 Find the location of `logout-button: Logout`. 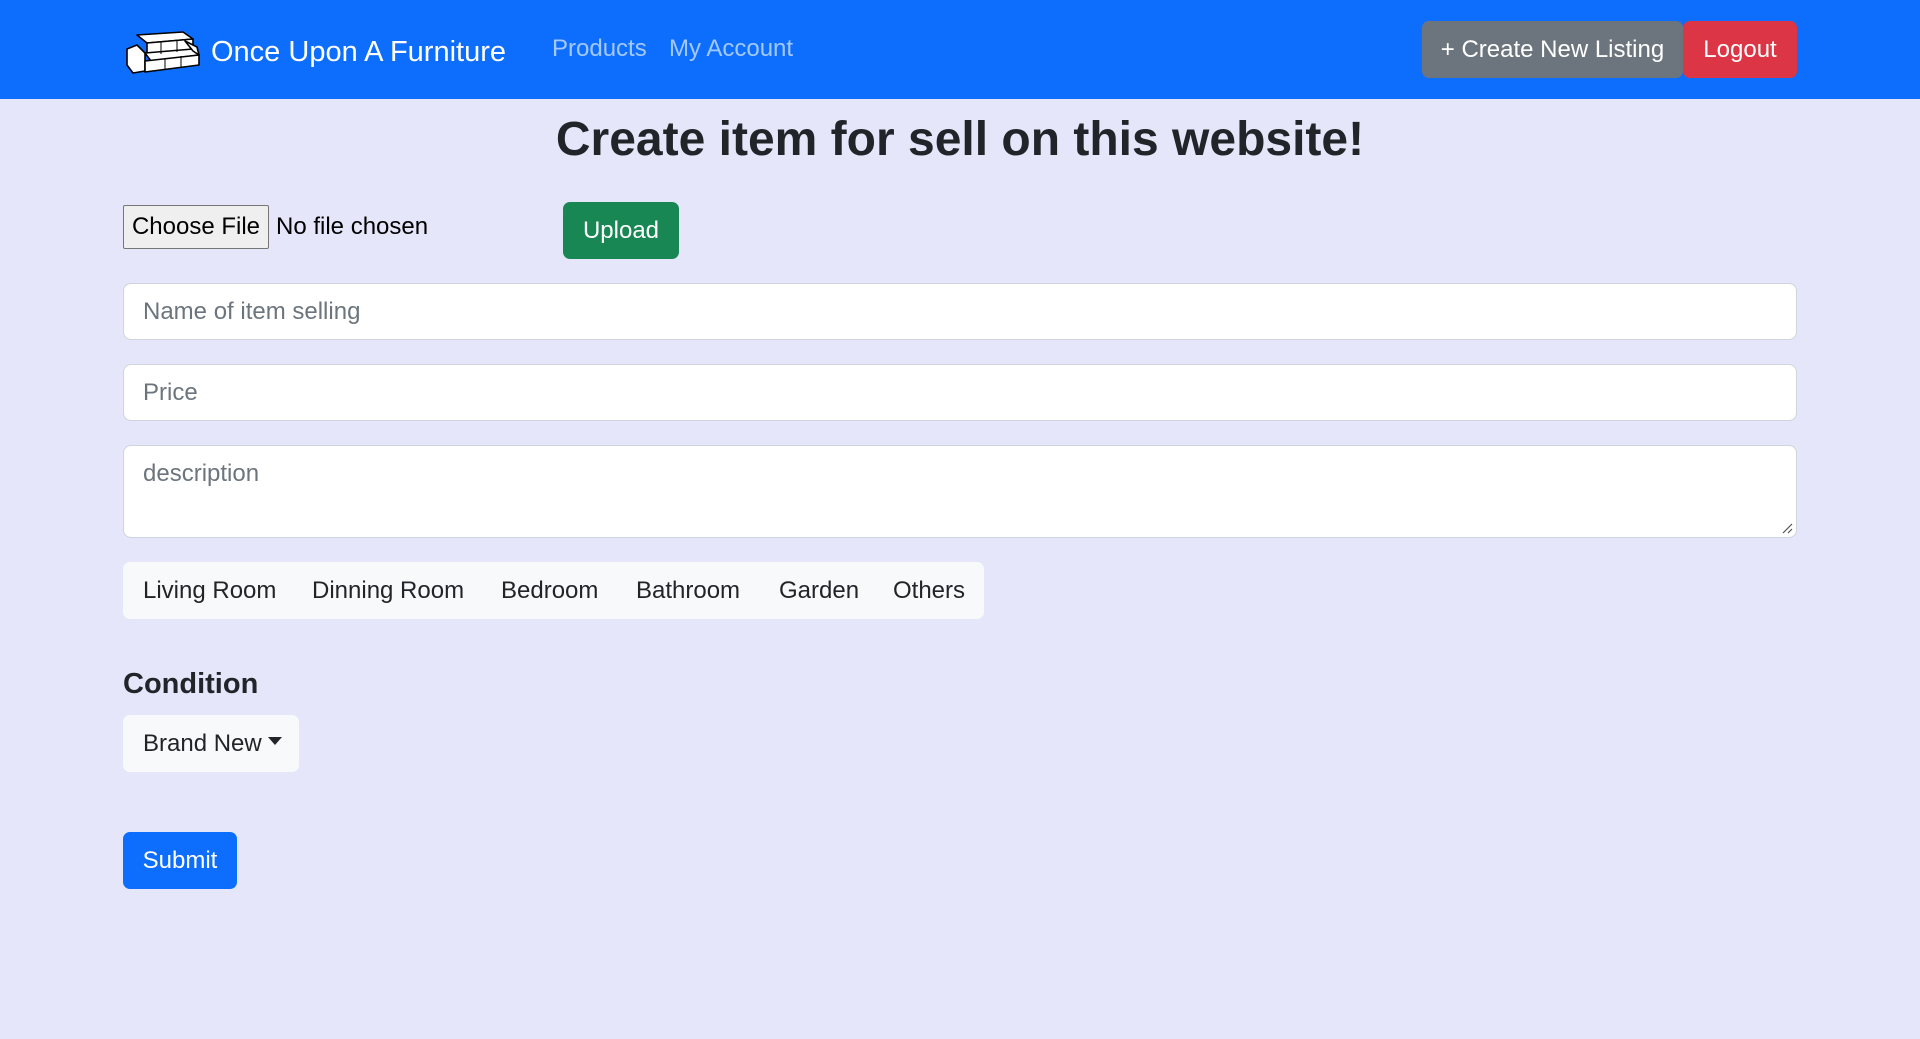

logout-button: Logout is located at coordinates (1740, 49).